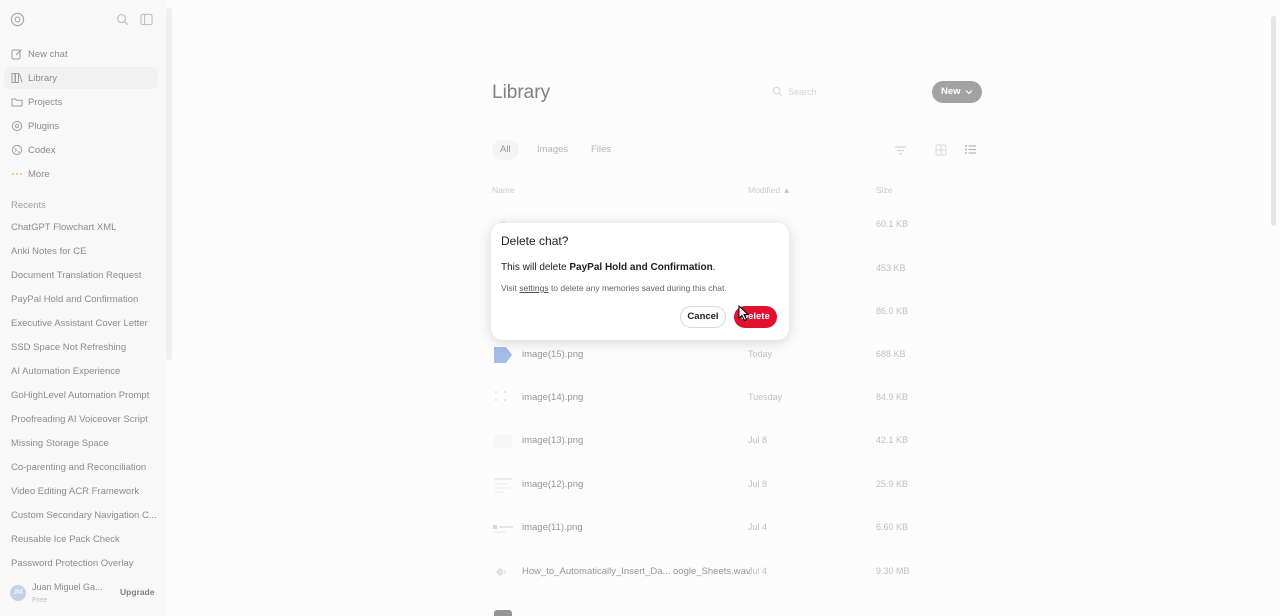 The height and width of the screenshot is (616, 1280). I want to click on mouse-cursor-icon, so click(744, 313).